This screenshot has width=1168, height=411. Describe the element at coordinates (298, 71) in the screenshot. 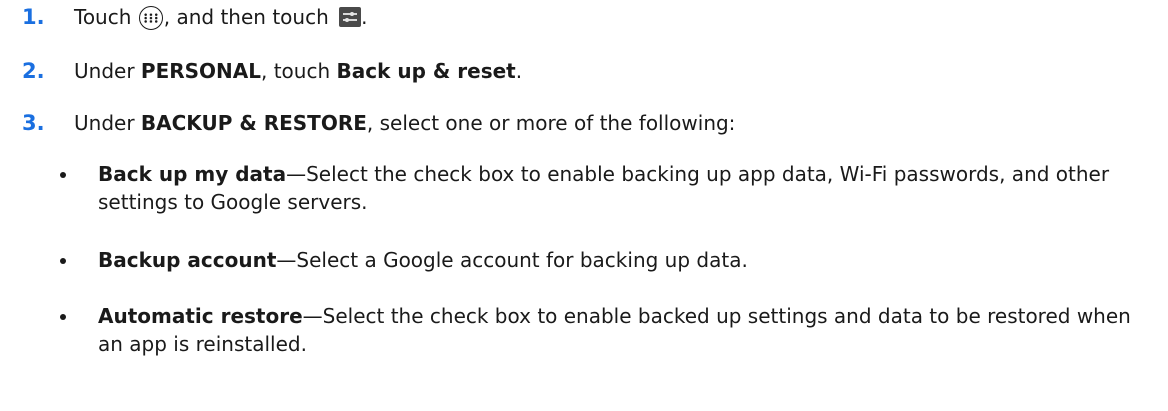

I see `step-text: Under PERSONAL, touch Back up & reset.` at that location.